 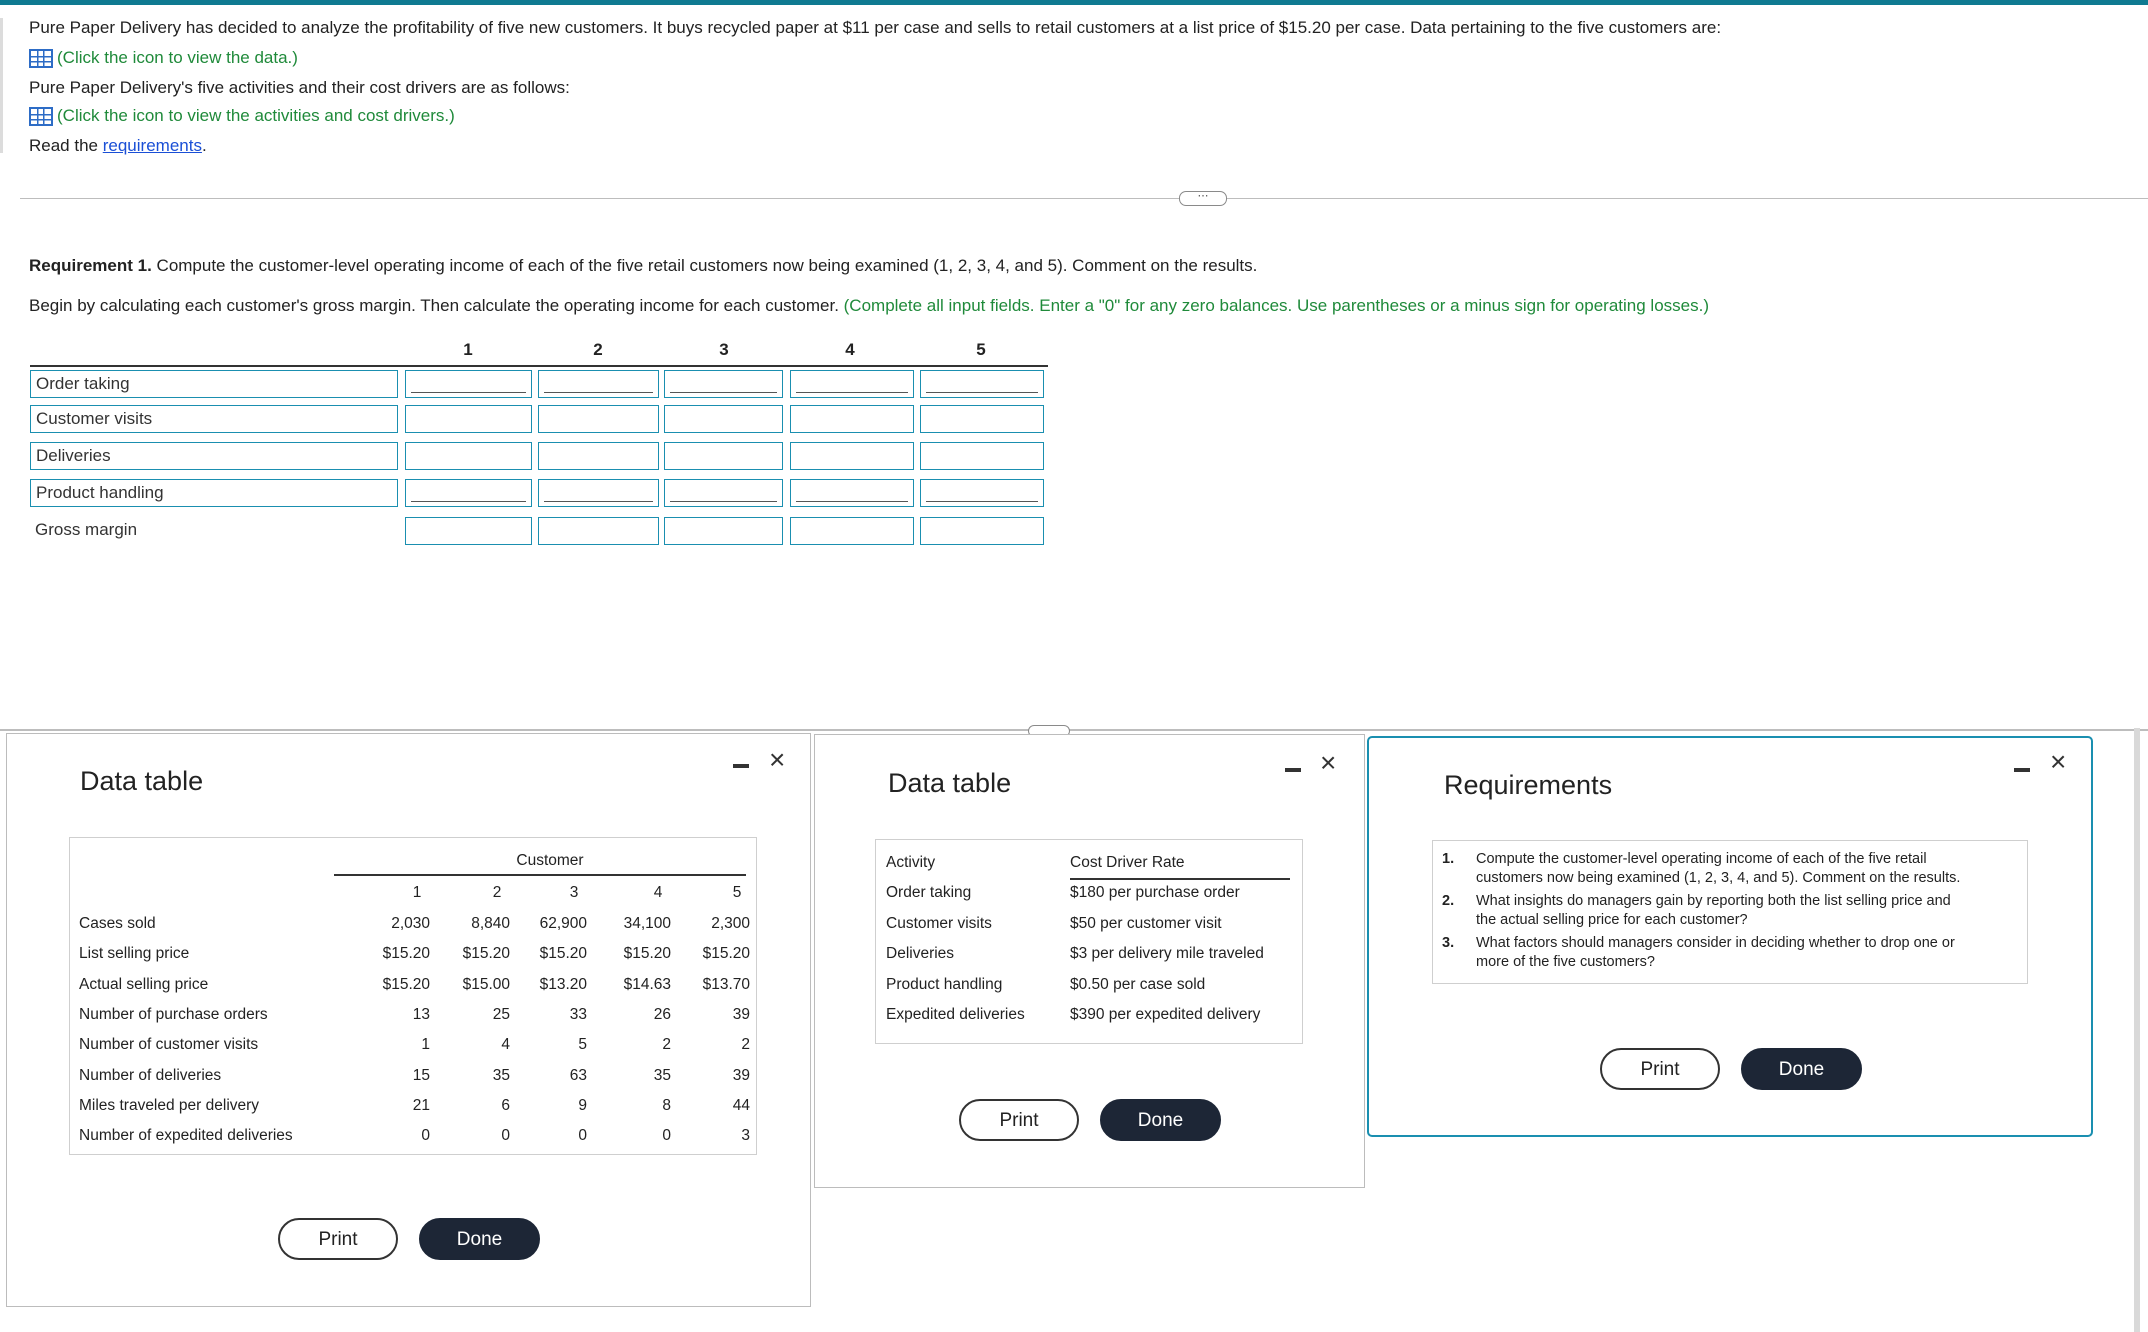 I want to click on requirements-link: requirements, so click(x=152, y=145).